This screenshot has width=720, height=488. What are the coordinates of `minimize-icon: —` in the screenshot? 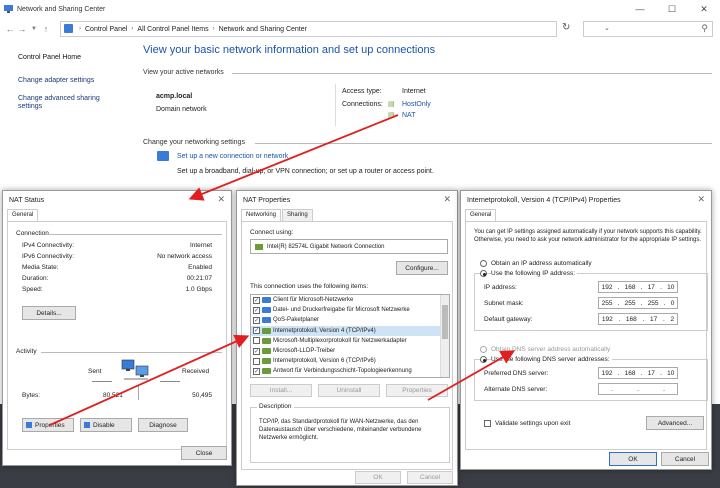 It's located at (640, 9).